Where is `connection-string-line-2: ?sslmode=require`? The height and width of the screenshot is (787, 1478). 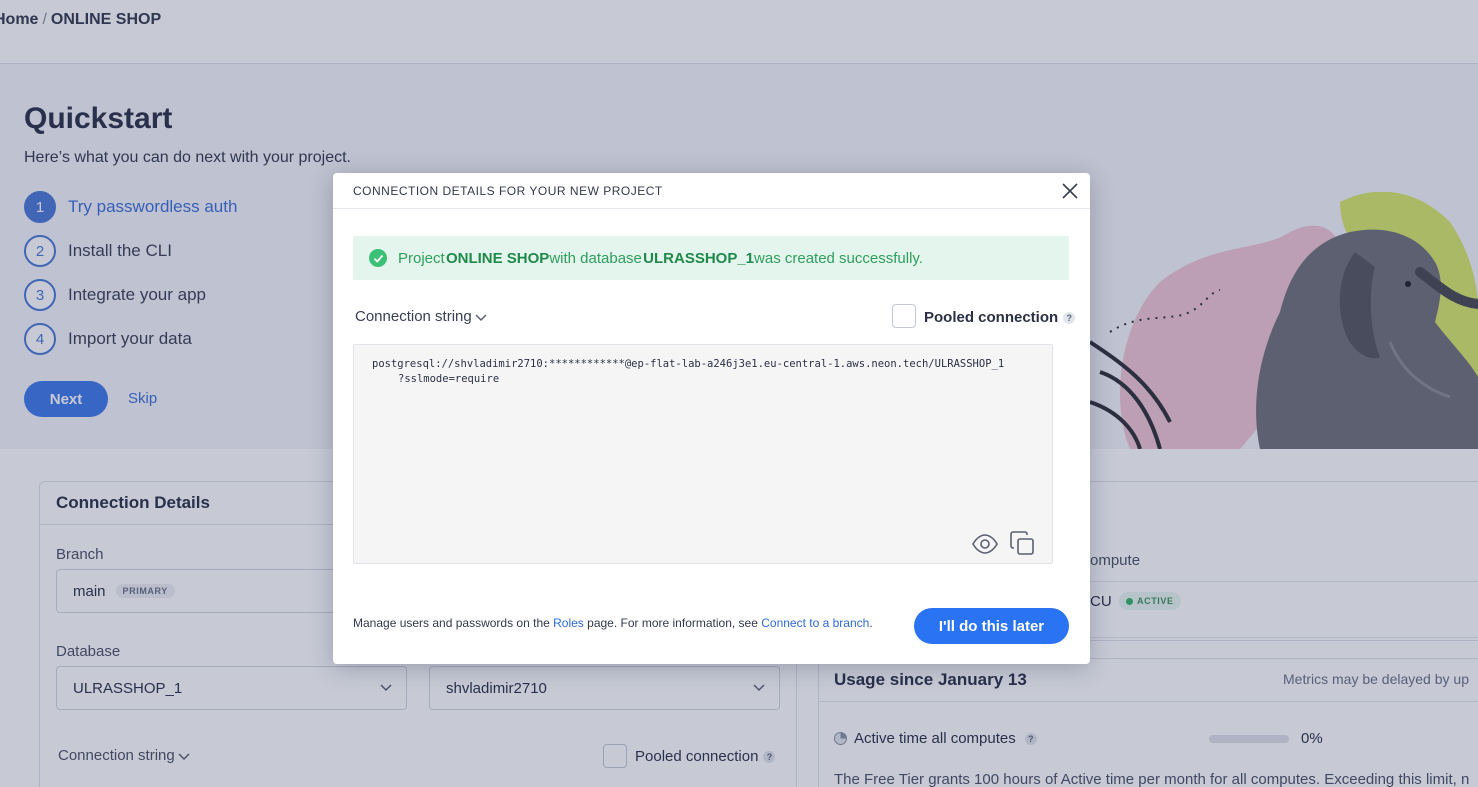 connection-string-line-2: ?sslmode=require is located at coordinates (449, 379).